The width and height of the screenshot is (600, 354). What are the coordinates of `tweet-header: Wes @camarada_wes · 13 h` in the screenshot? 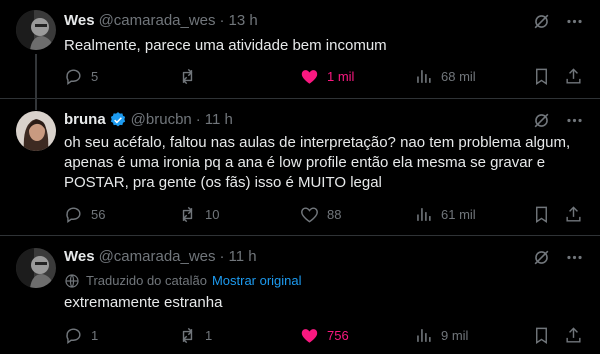 It's located at (161, 21).